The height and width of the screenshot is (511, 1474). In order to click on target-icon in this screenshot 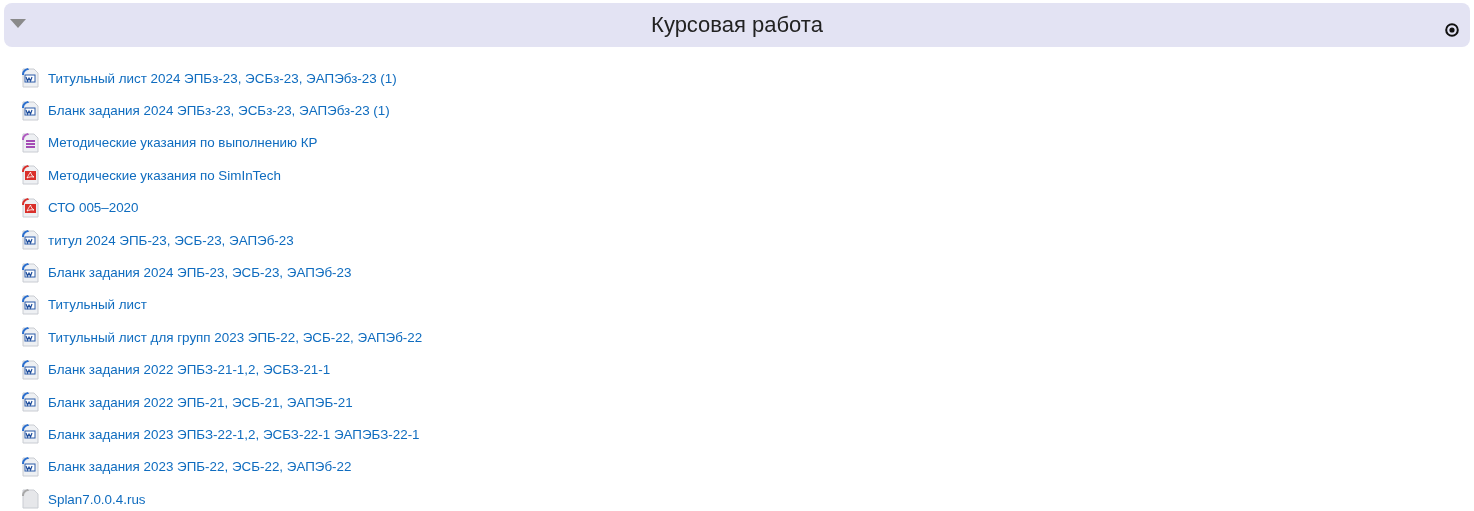, I will do `click(1452, 30)`.